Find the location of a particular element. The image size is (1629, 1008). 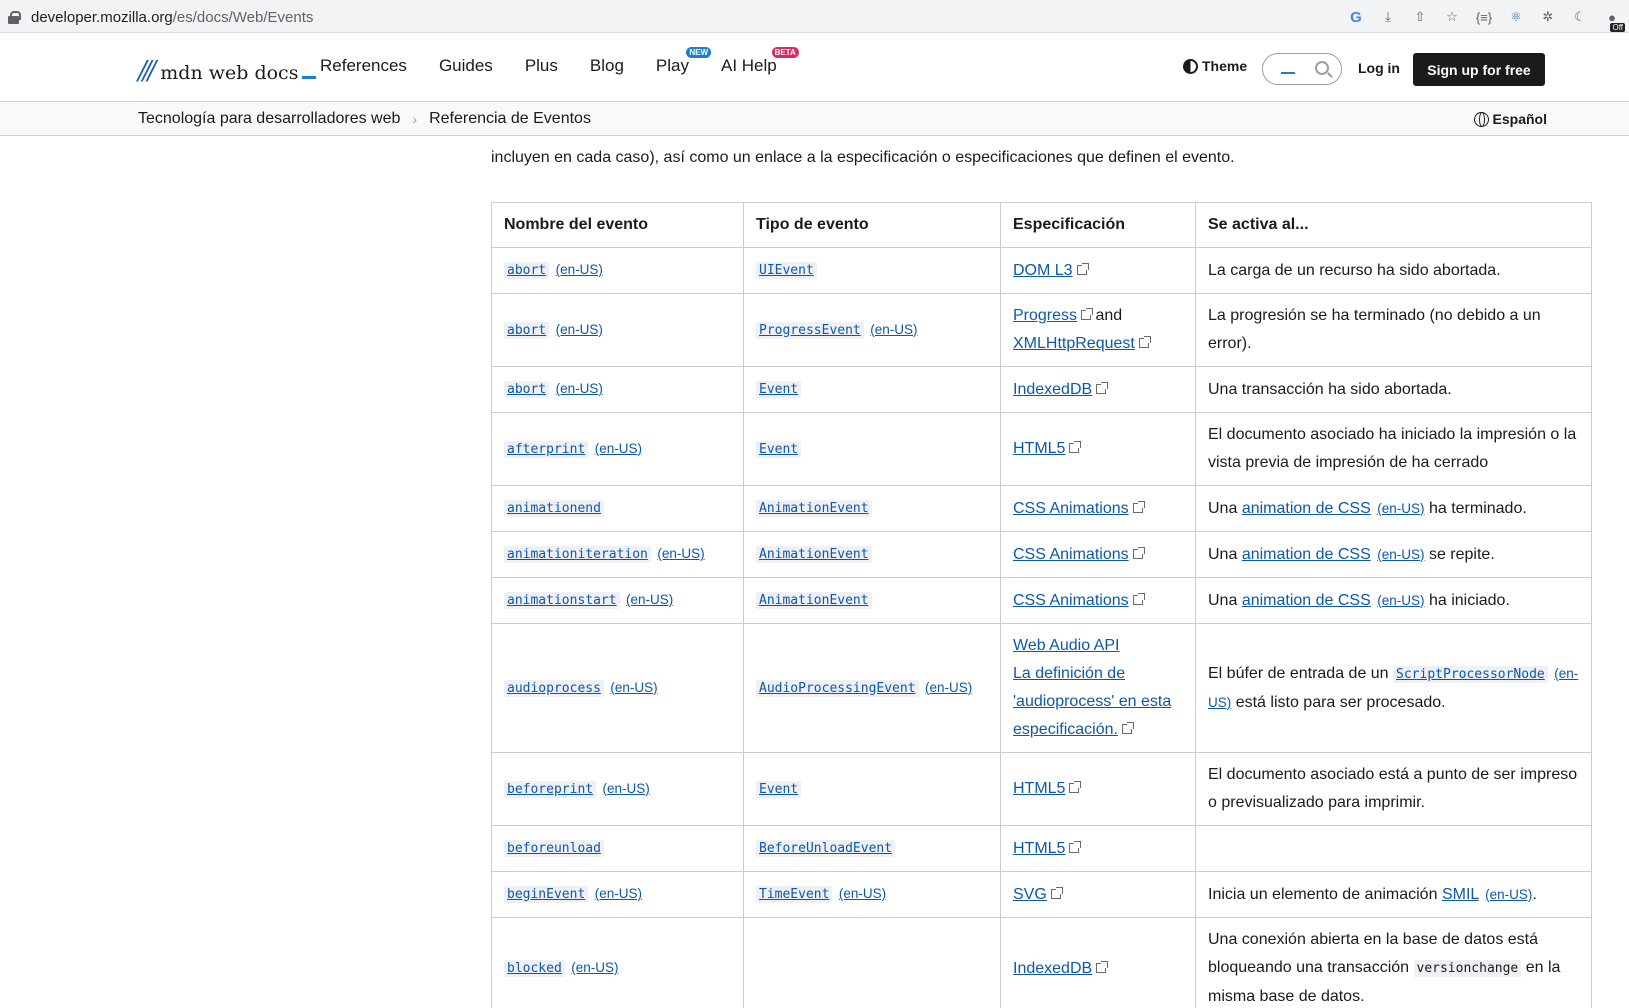

event-name-link: animationiteration is located at coordinates (577, 554).